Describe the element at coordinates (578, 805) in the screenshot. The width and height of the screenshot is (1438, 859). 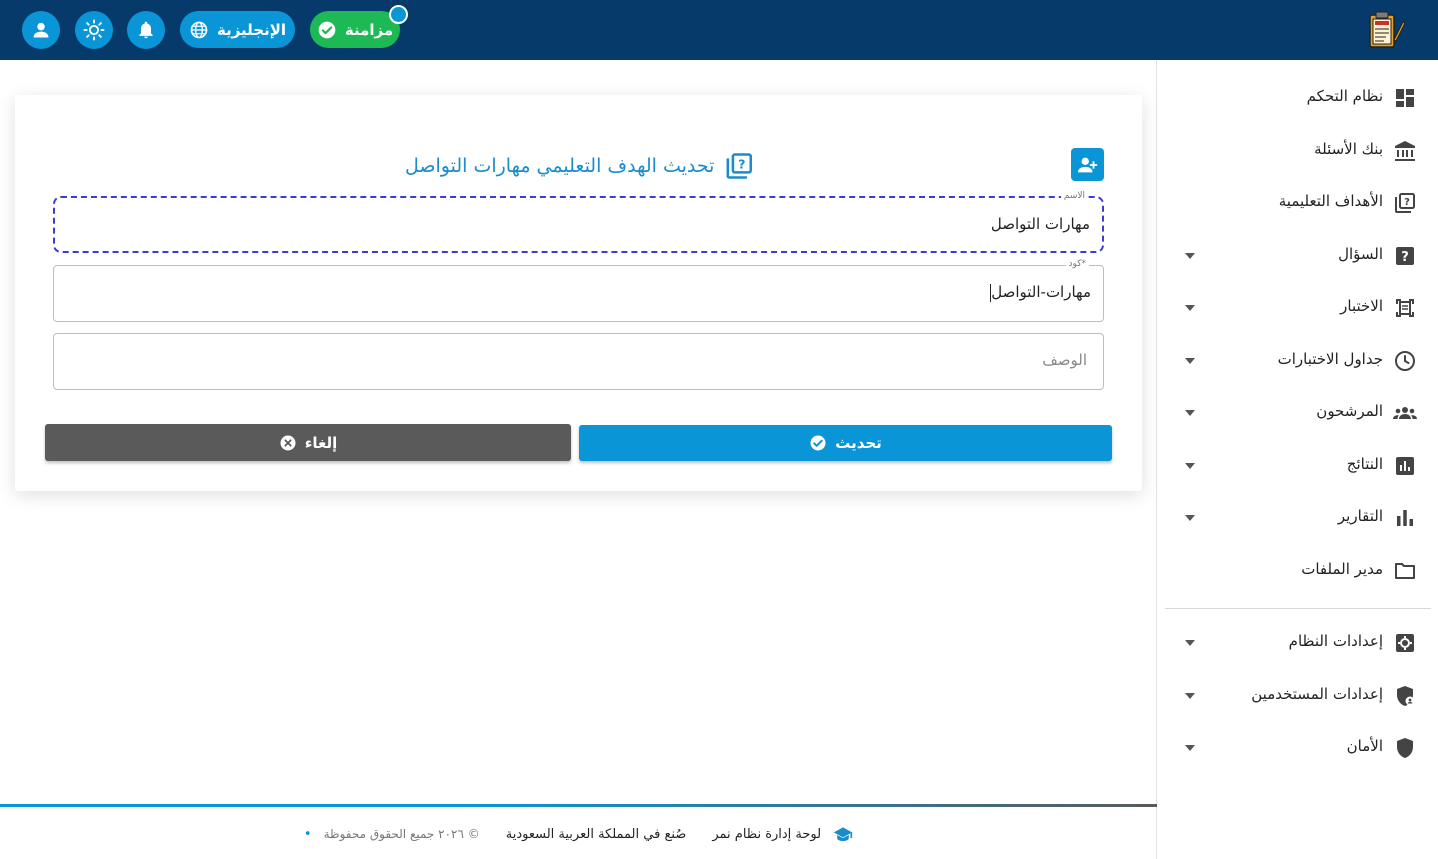
I see `footer-divider` at that location.